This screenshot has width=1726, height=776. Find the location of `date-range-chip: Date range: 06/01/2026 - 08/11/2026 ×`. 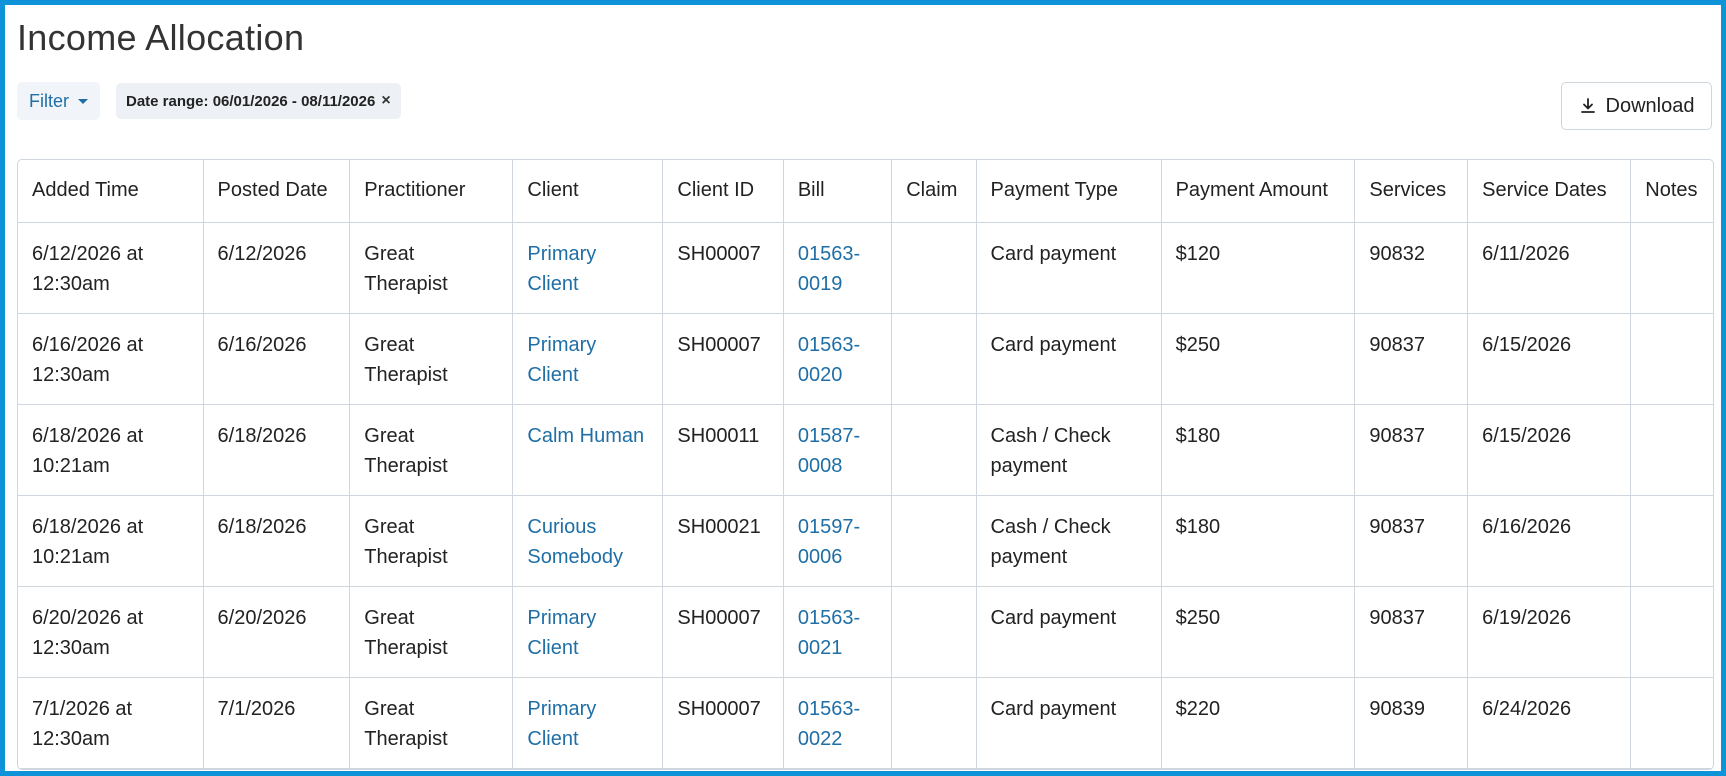

date-range-chip: Date range: 06/01/2026 - 08/11/2026 × is located at coordinates (258, 101).